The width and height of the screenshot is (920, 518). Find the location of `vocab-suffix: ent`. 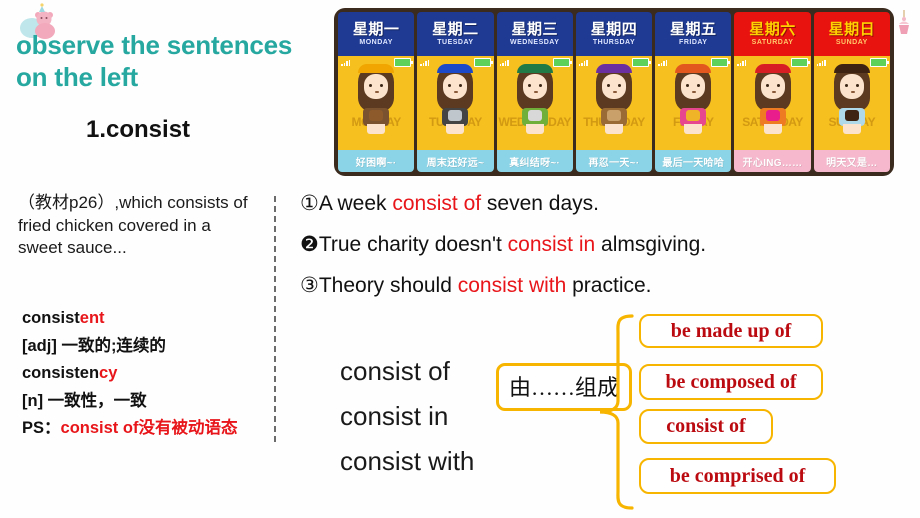

vocab-suffix: ent is located at coordinates (92, 318).